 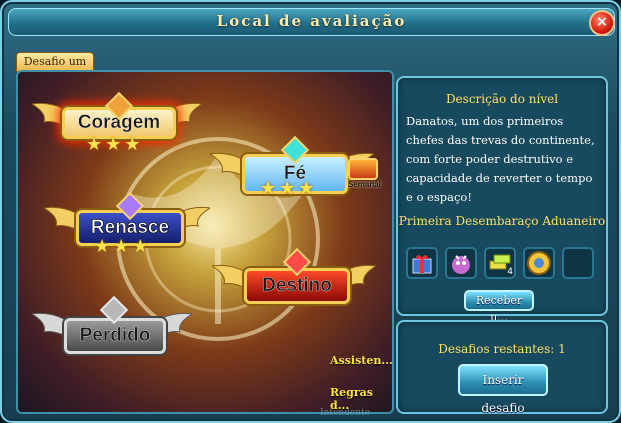 I want to click on stage-coragem: Coragem ★★★, so click(x=117, y=124).